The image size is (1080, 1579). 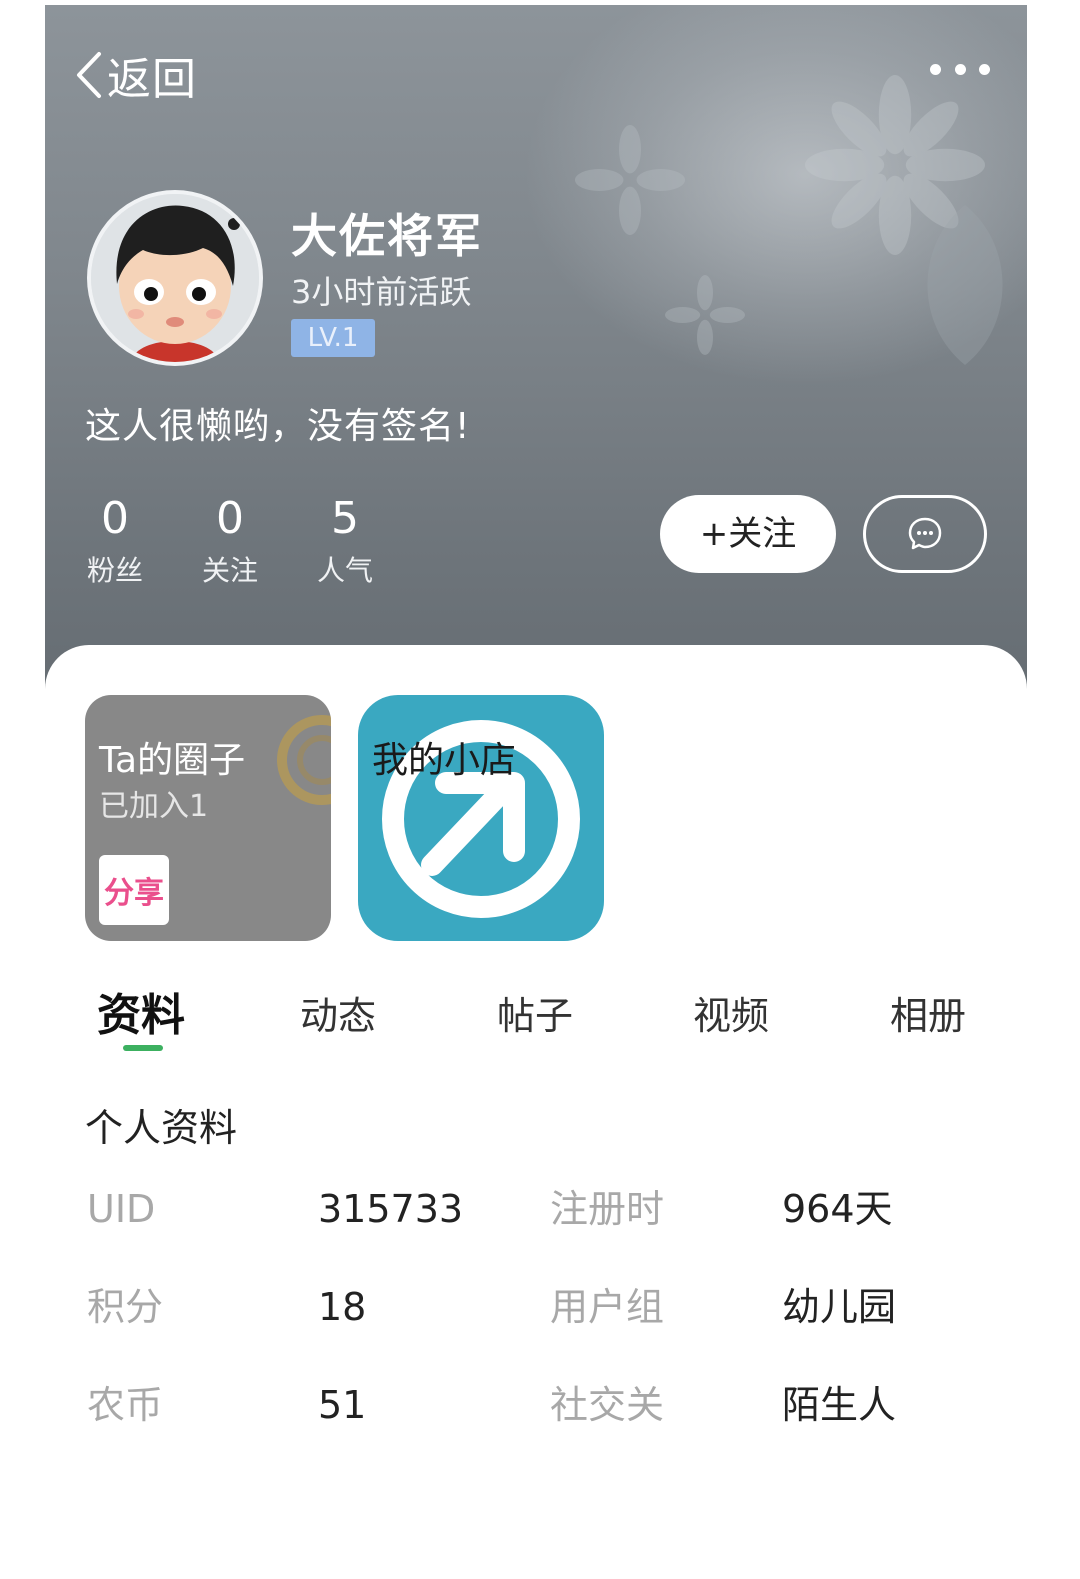 I want to click on info-key: UID, so click(x=121, y=1209).